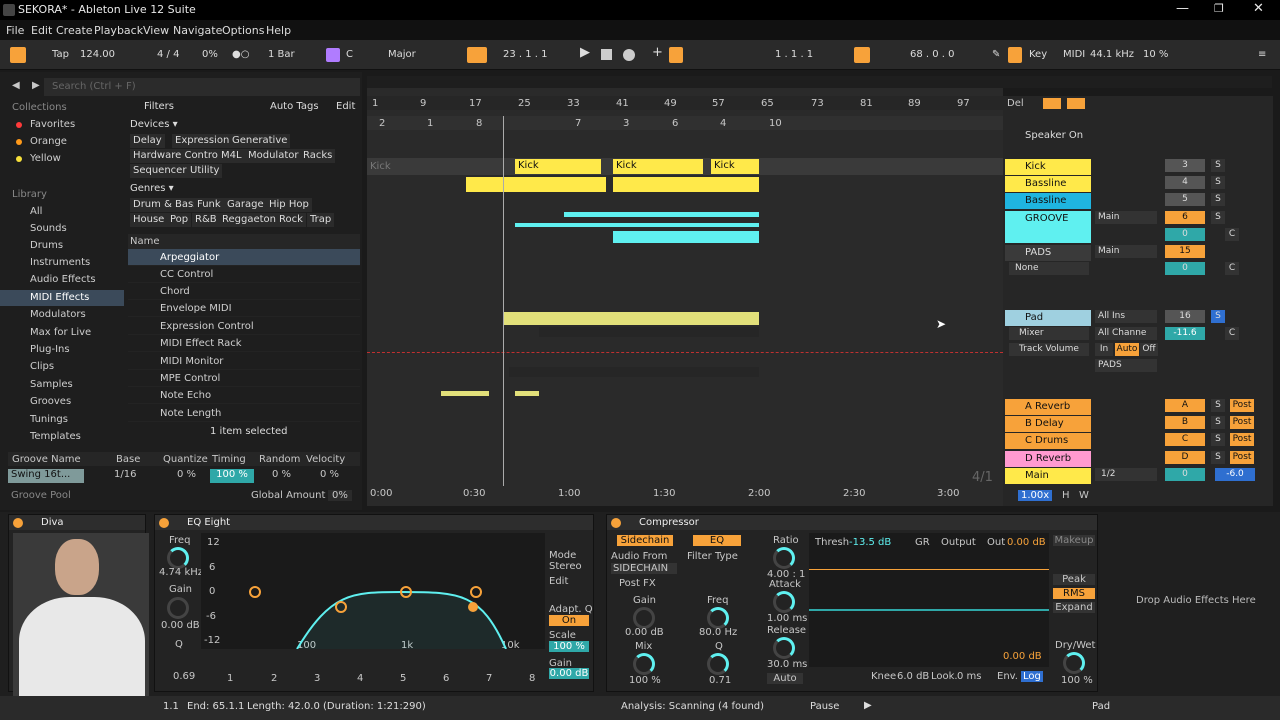 This screenshot has width=1280, height=720. What do you see at coordinates (340, 495) in the screenshot?
I see `global-amount-value: 0%` at bounding box center [340, 495].